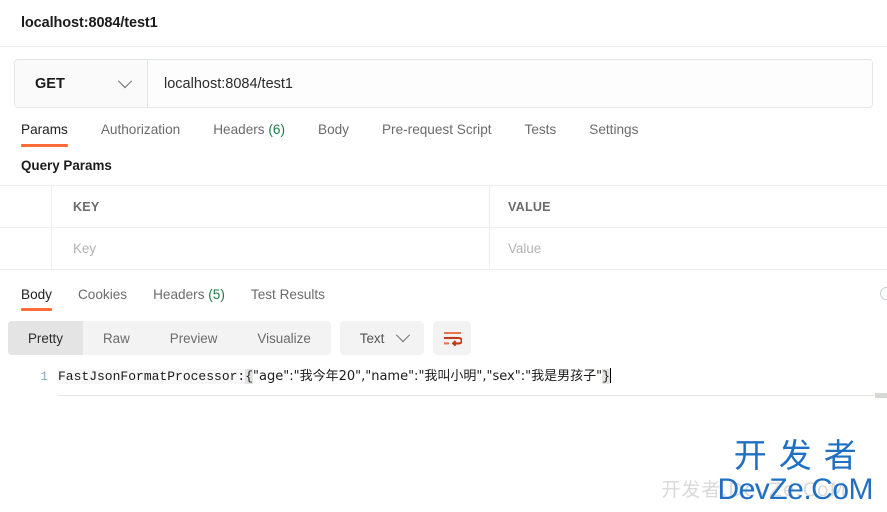  I want to click on response-tab-test-results: Test Results, so click(288, 299).